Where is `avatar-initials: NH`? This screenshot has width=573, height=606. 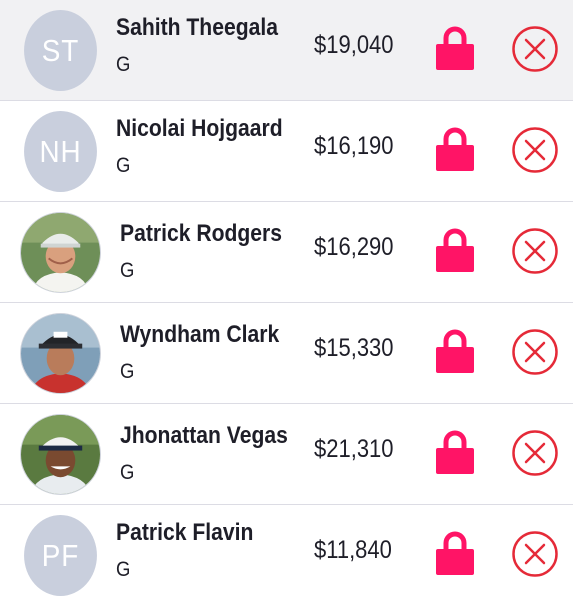 avatar-initials: NH is located at coordinates (60, 151).